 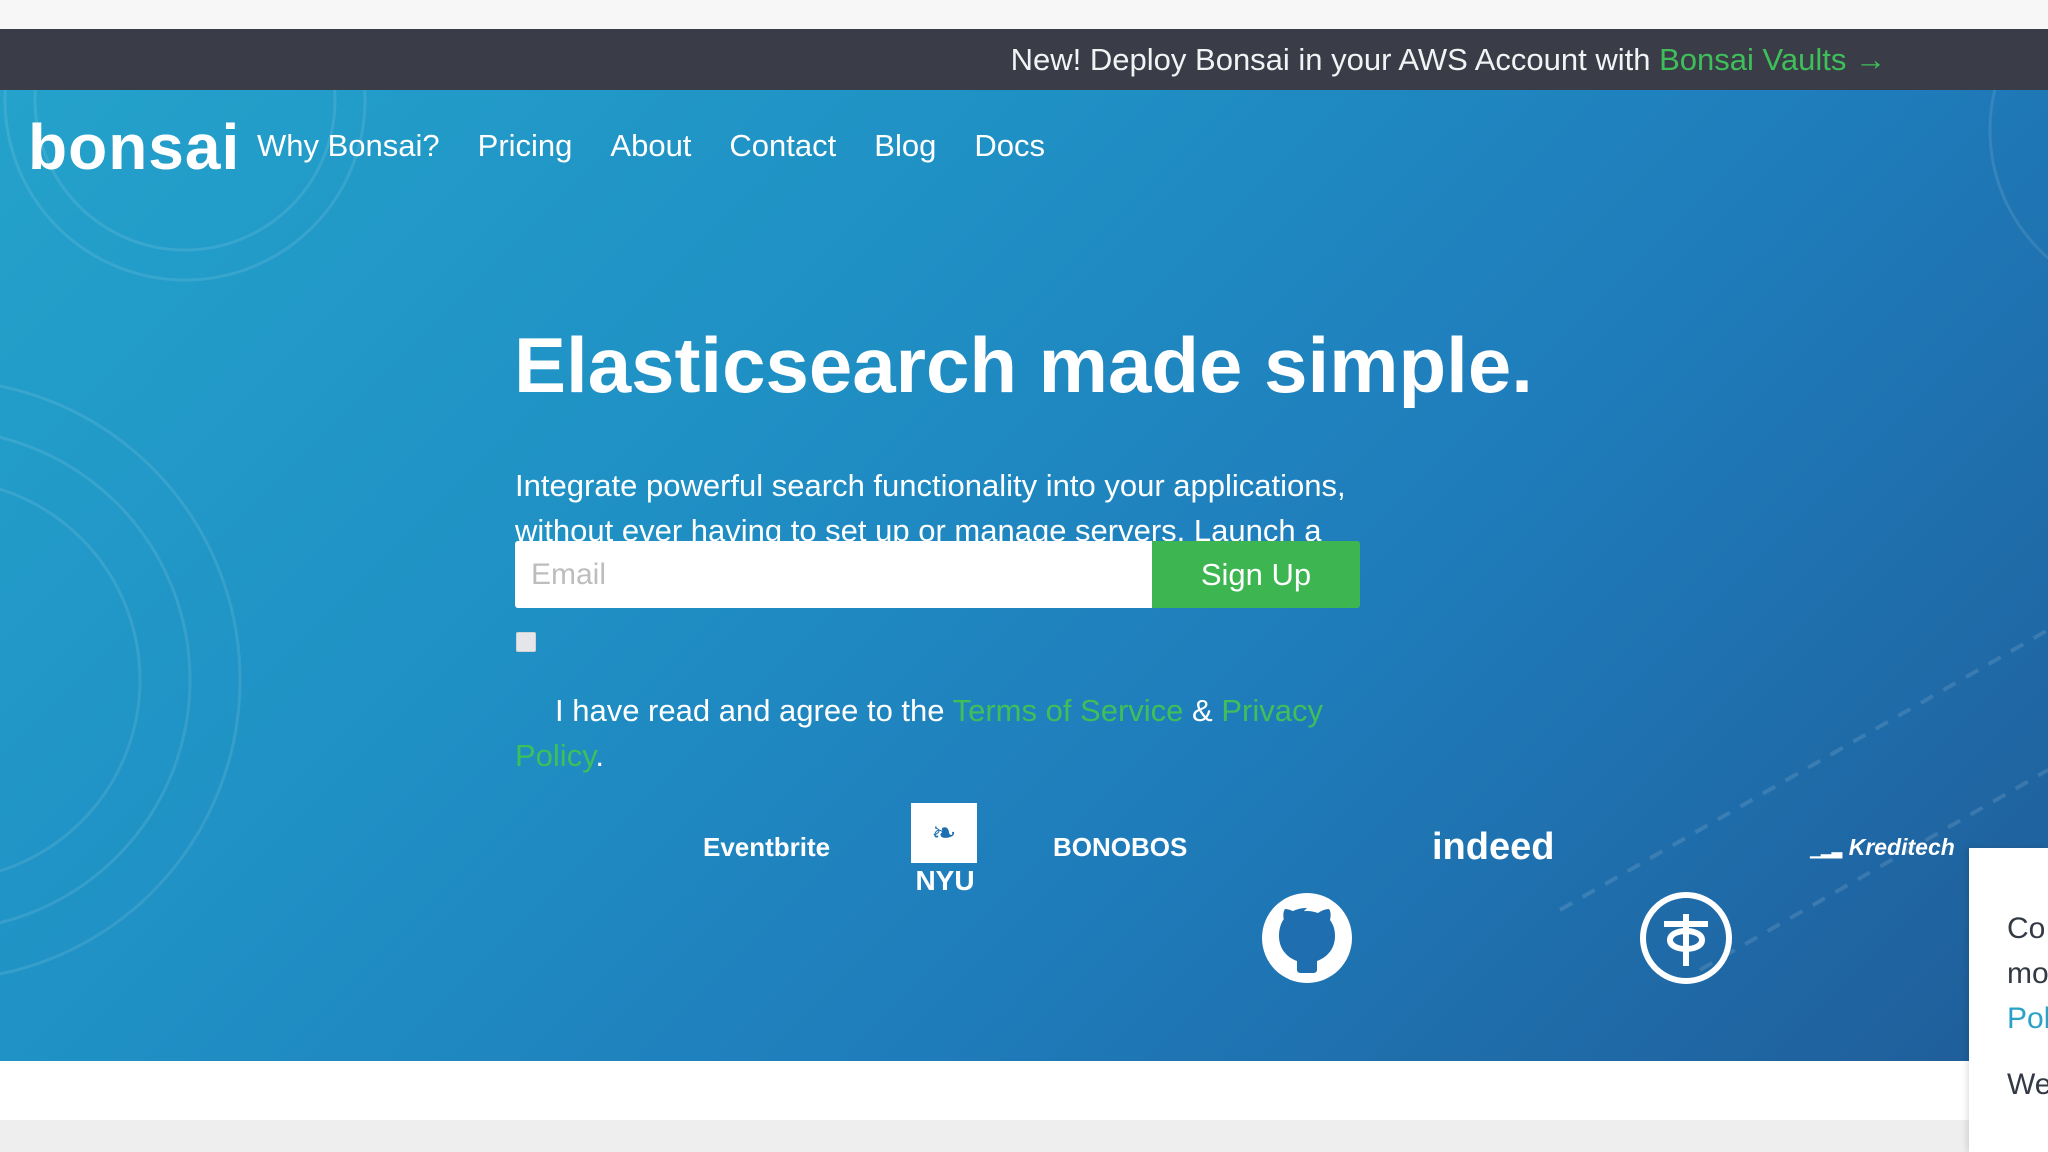 I want to click on indeed-logo: indeed, so click(x=1493, y=847).